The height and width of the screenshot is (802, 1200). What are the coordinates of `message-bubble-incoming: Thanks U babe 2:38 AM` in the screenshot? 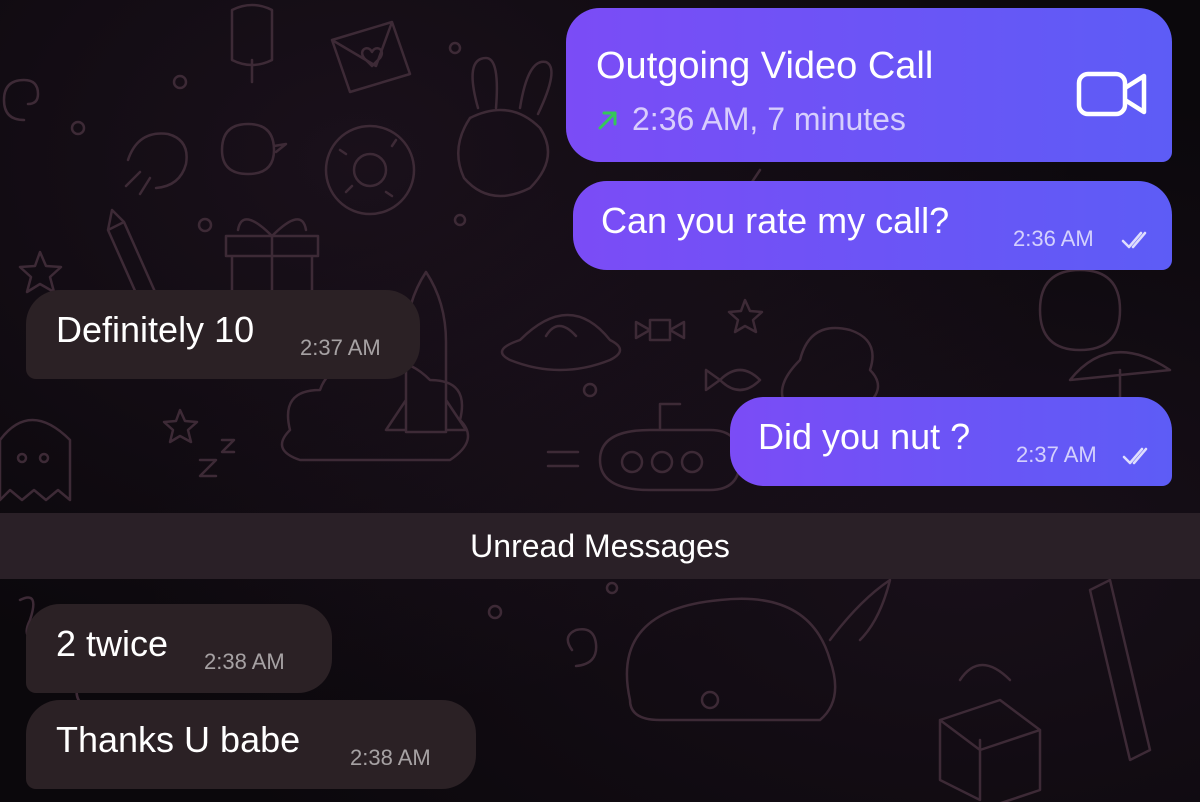 It's located at (251, 744).